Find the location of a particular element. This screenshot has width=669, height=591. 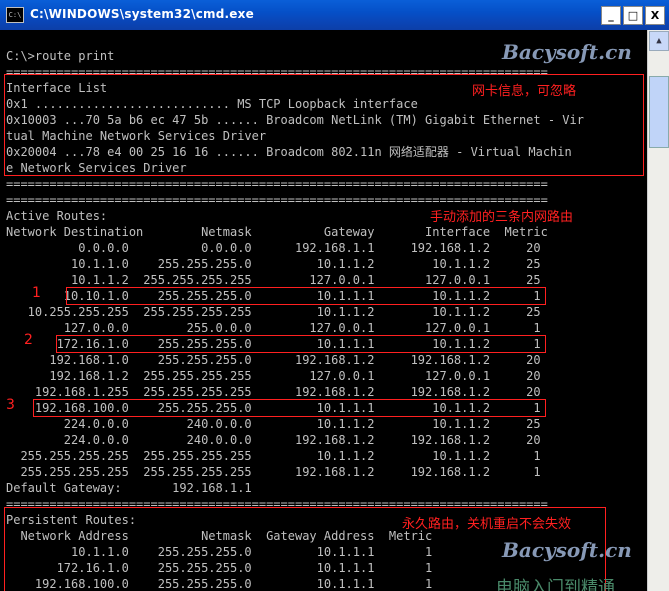

annotation-number-2: 2 is located at coordinates (28, 340).